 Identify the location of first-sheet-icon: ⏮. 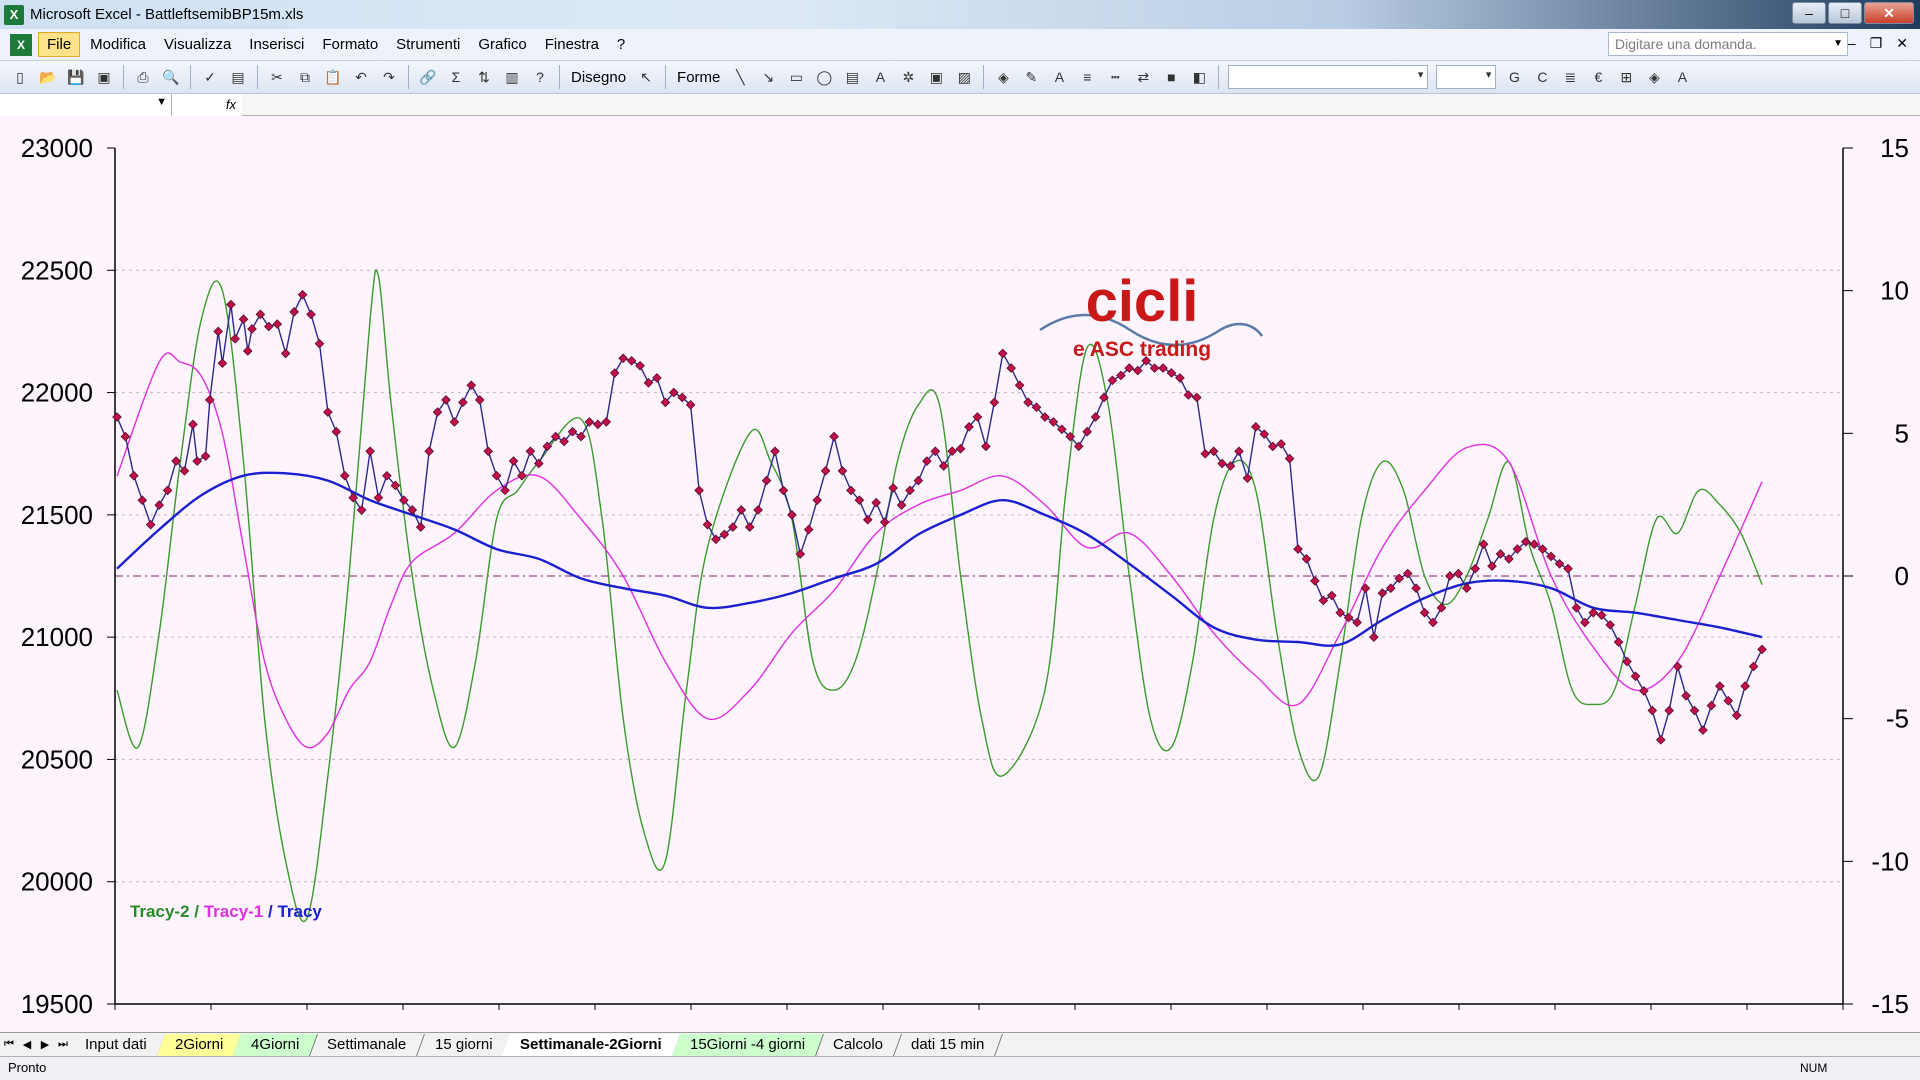
(9, 1044).